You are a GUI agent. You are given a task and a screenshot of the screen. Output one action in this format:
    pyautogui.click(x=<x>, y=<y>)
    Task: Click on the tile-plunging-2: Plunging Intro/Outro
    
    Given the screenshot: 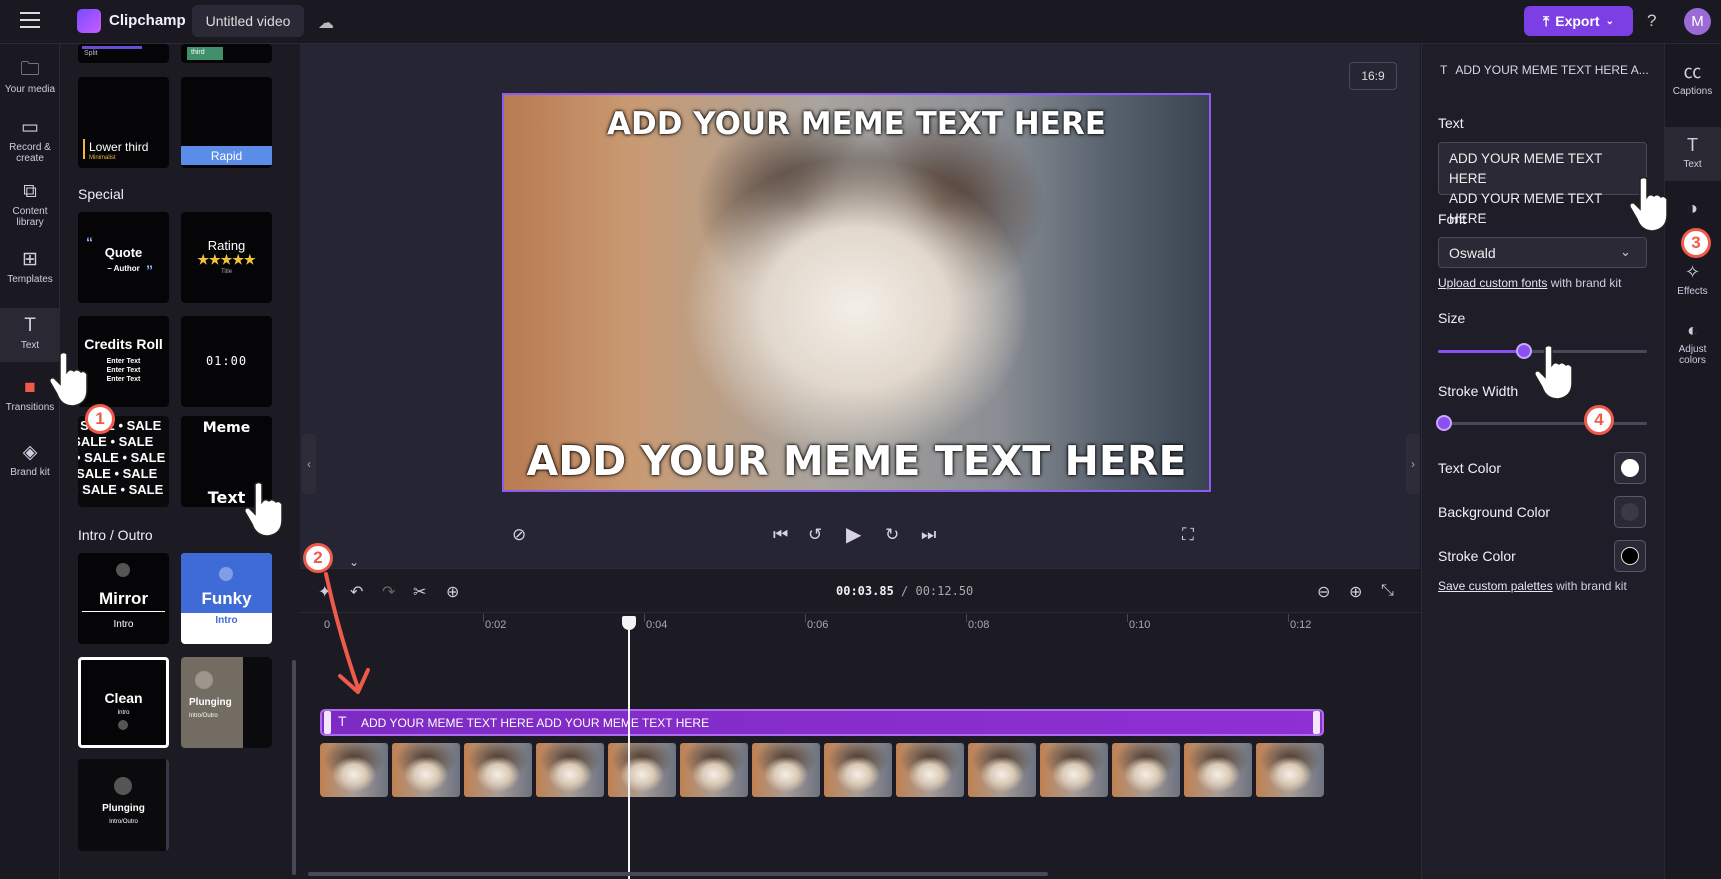 What is the action you would take?
    pyautogui.click(x=123, y=805)
    